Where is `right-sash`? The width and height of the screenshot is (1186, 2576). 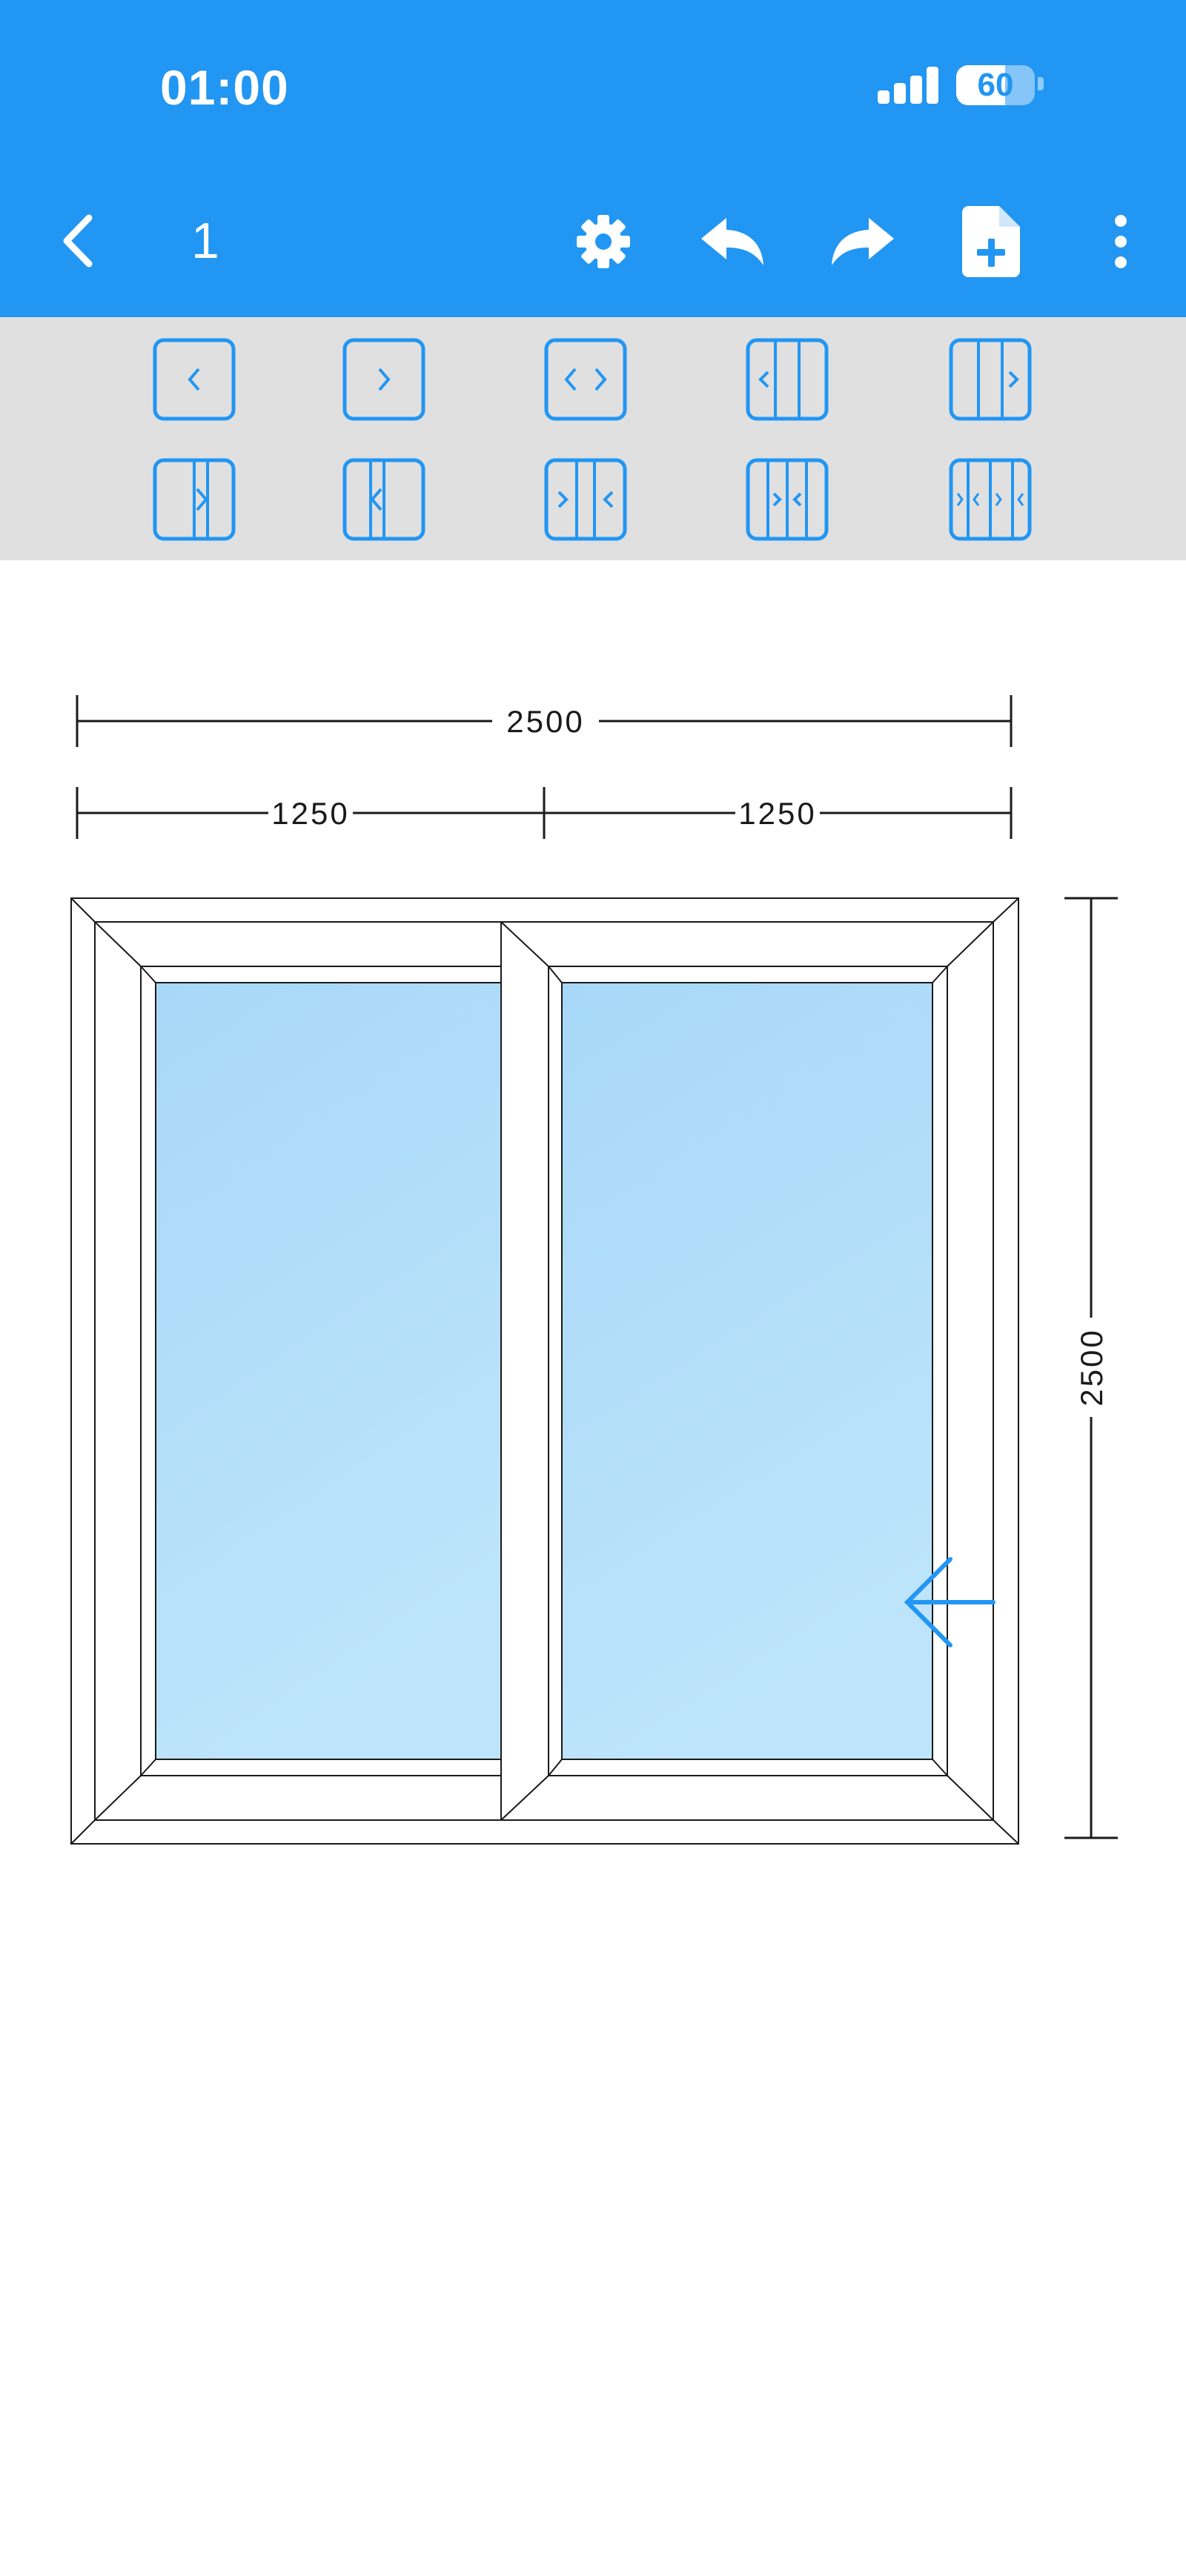 right-sash is located at coordinates (747, 1371).